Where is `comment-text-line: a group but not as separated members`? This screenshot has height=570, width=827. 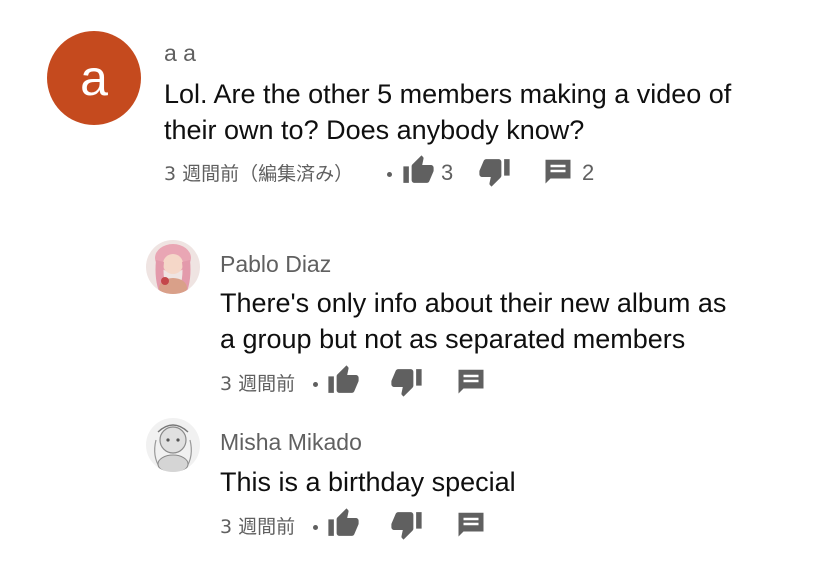 comment-text-line: a group but not as separated members is located at coordinates (453, 339).